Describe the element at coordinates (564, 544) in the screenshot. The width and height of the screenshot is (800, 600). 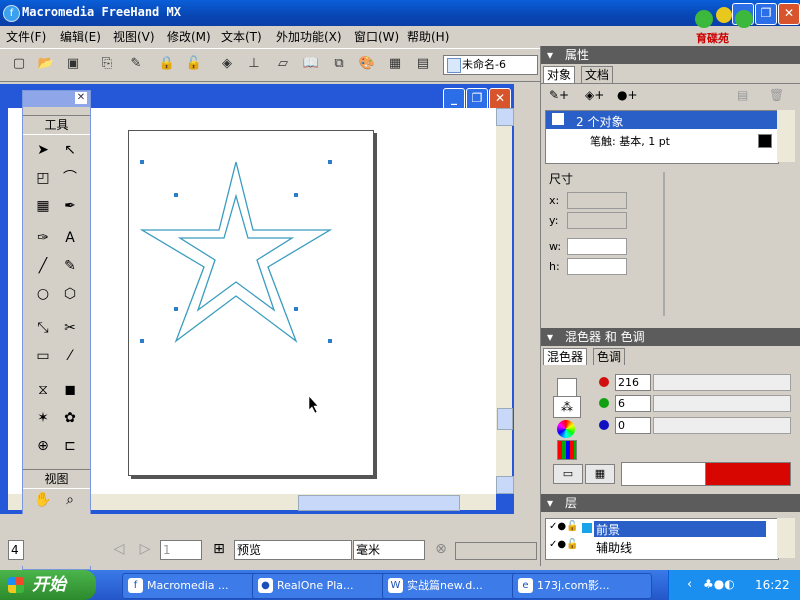
I see `guides-visible-check-icon: ✓●🔓` at that location.